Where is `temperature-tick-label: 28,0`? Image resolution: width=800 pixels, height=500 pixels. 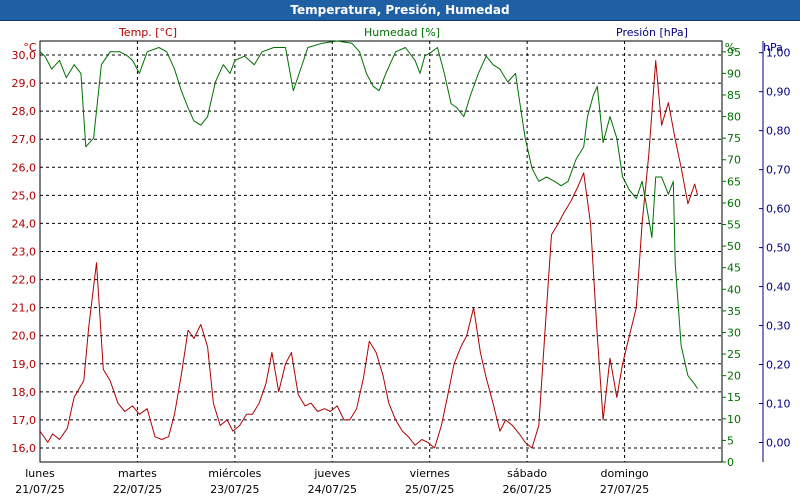 temperature-tick-label: 28,0 is located at coordinates (24, 111).